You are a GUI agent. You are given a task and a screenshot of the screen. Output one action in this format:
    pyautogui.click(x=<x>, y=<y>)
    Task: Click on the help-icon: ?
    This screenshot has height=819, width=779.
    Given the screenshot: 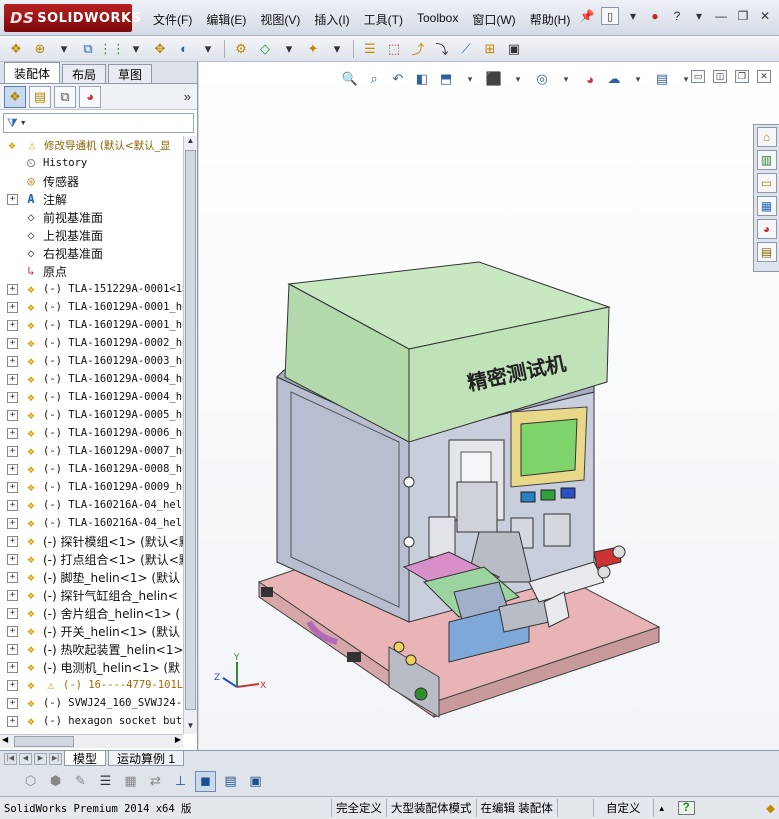 What is the action you would take?
    pyautogui.click(x=677, y=16)
    